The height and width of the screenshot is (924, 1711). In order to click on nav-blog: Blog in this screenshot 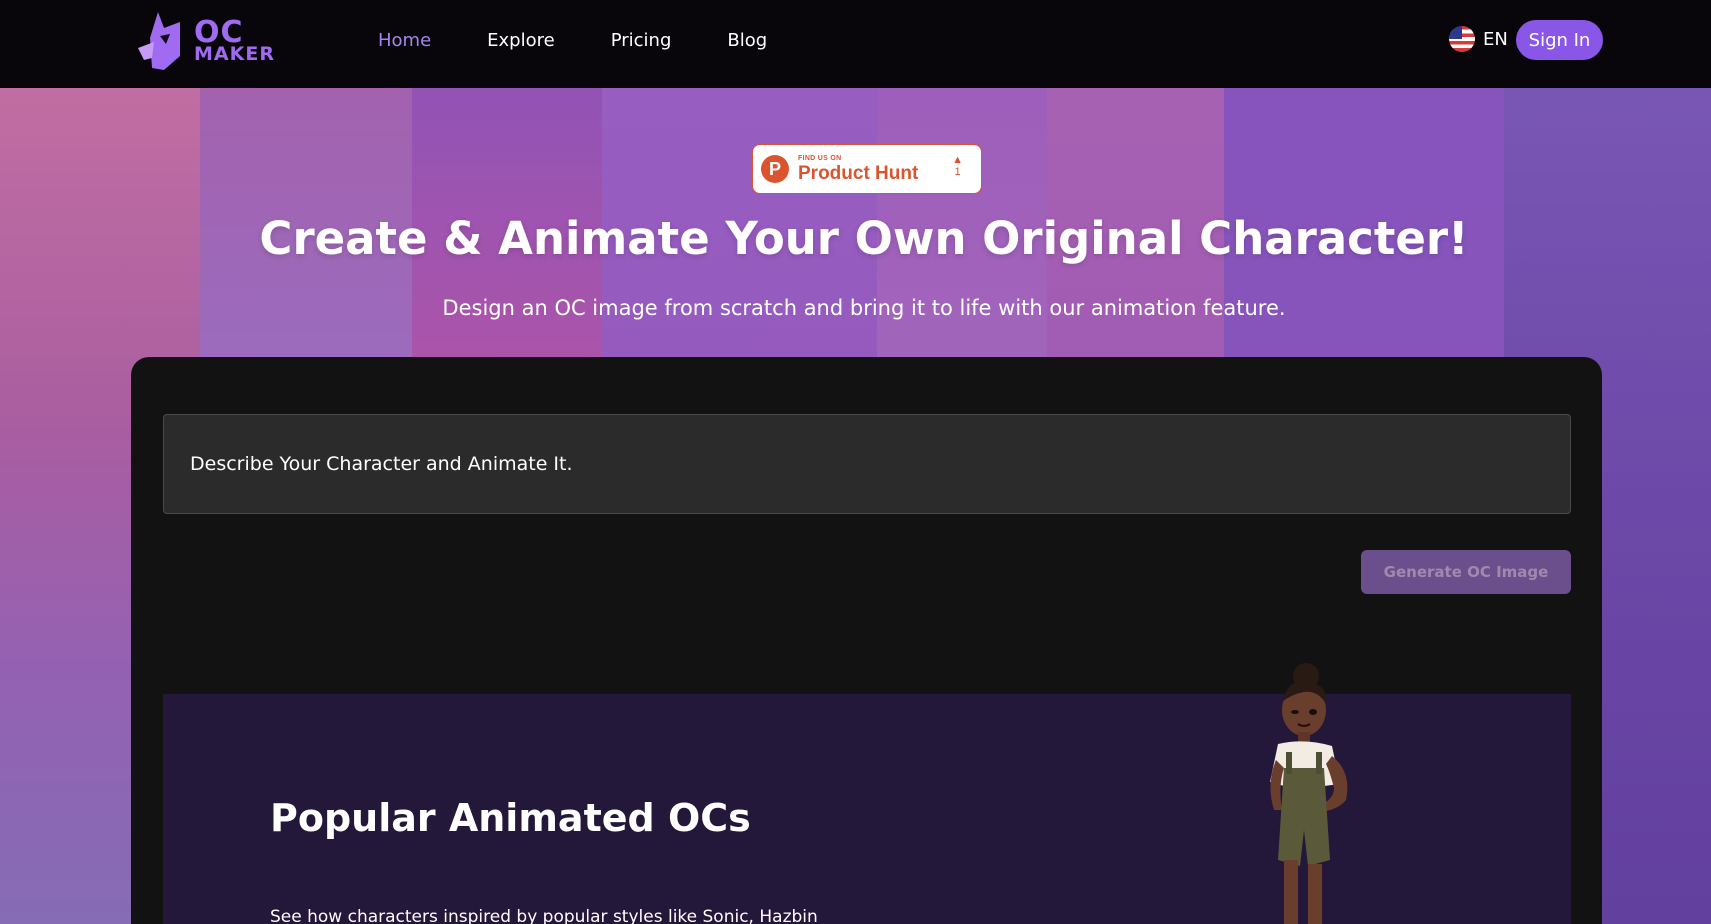, I will do `click(747, 40)`.